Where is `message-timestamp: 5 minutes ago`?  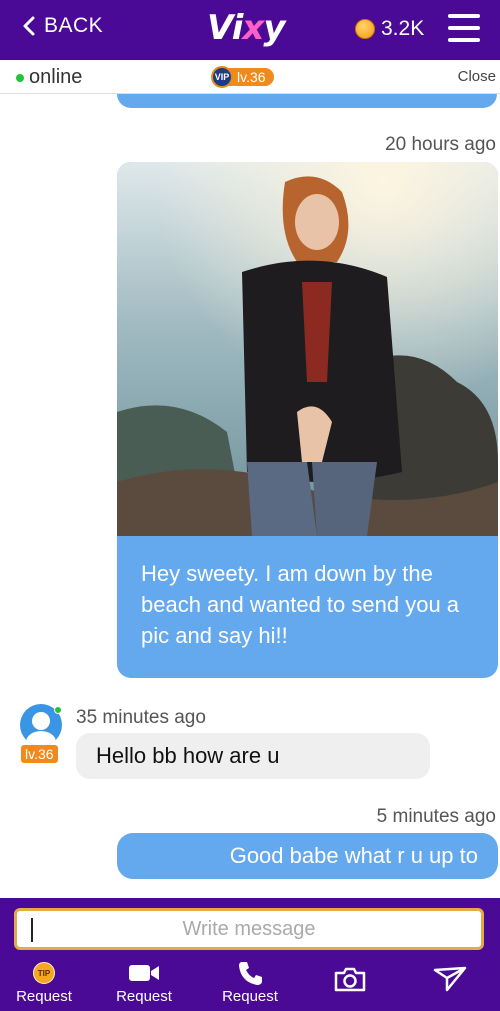 message-timestamp: 5 minutes ago is located at coordinates (436, 816).